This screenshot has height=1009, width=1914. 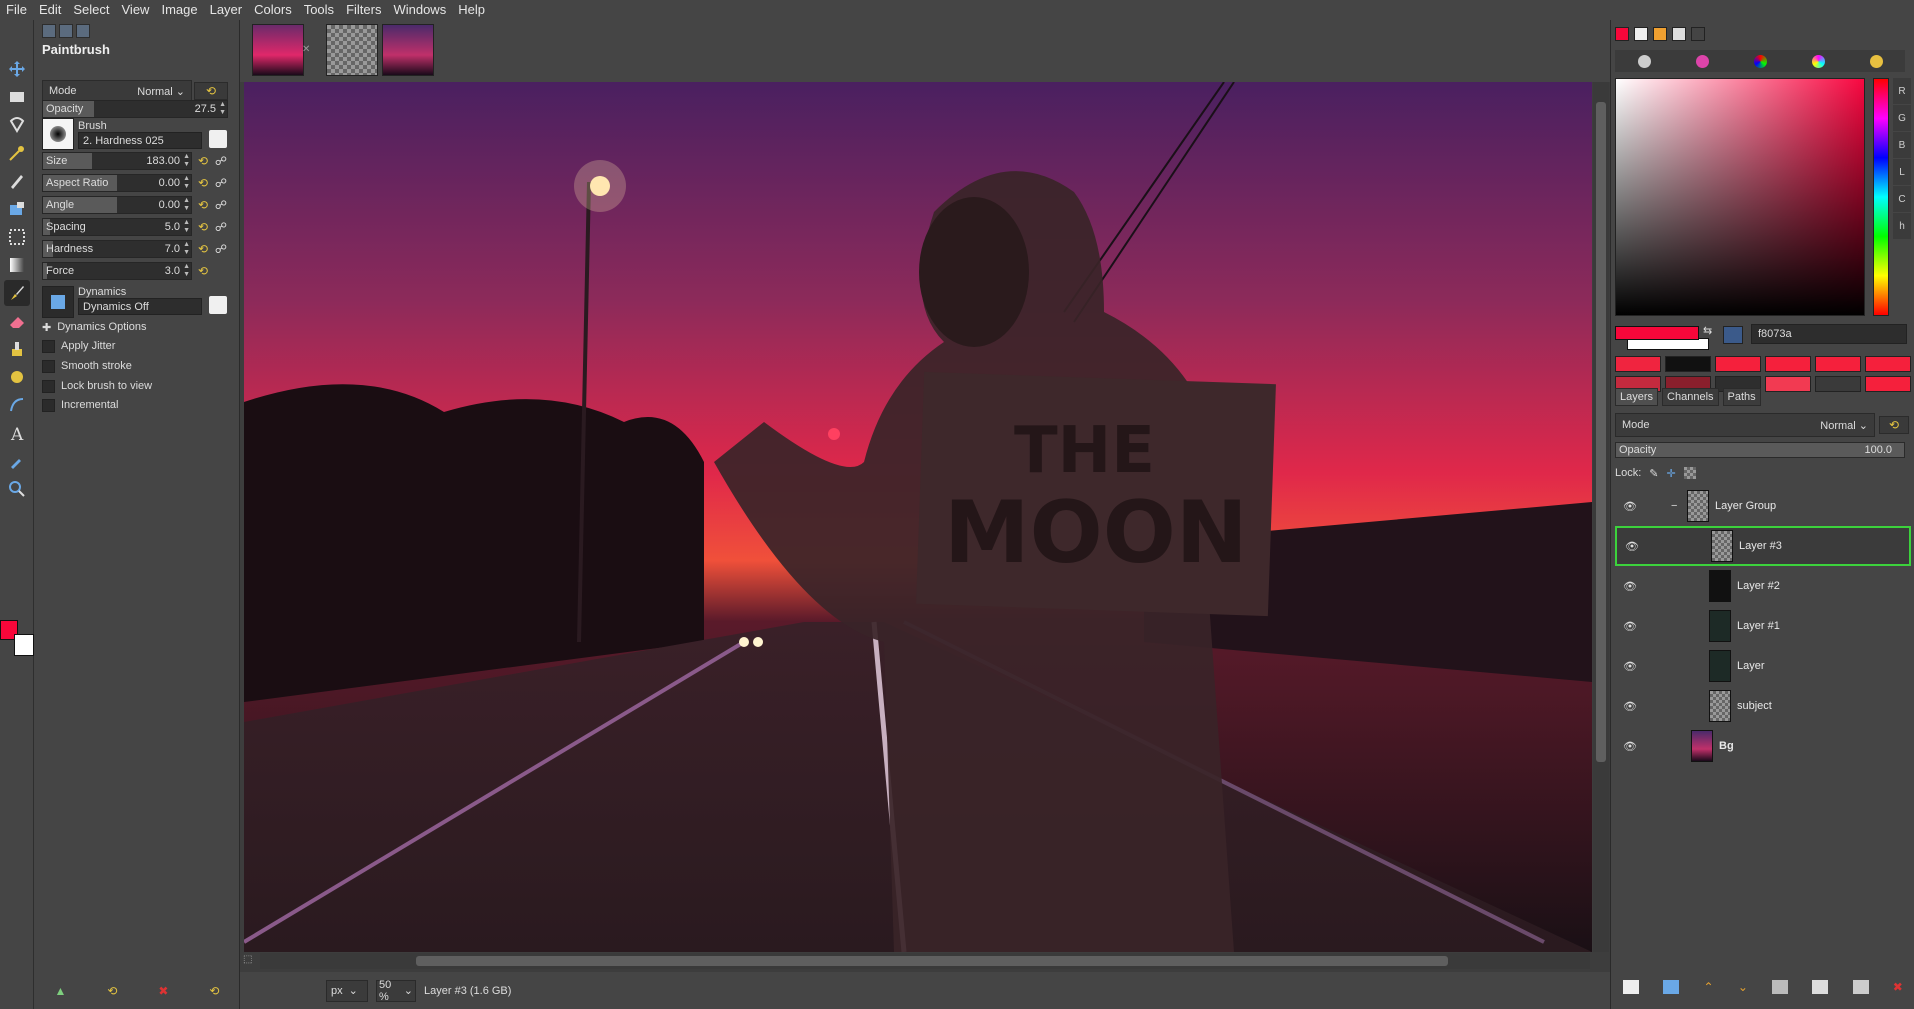 What do you see at coordinates (17, 265) in the screenshot?
I see `gradient-tool-icon` at bounding box center [17, 265].